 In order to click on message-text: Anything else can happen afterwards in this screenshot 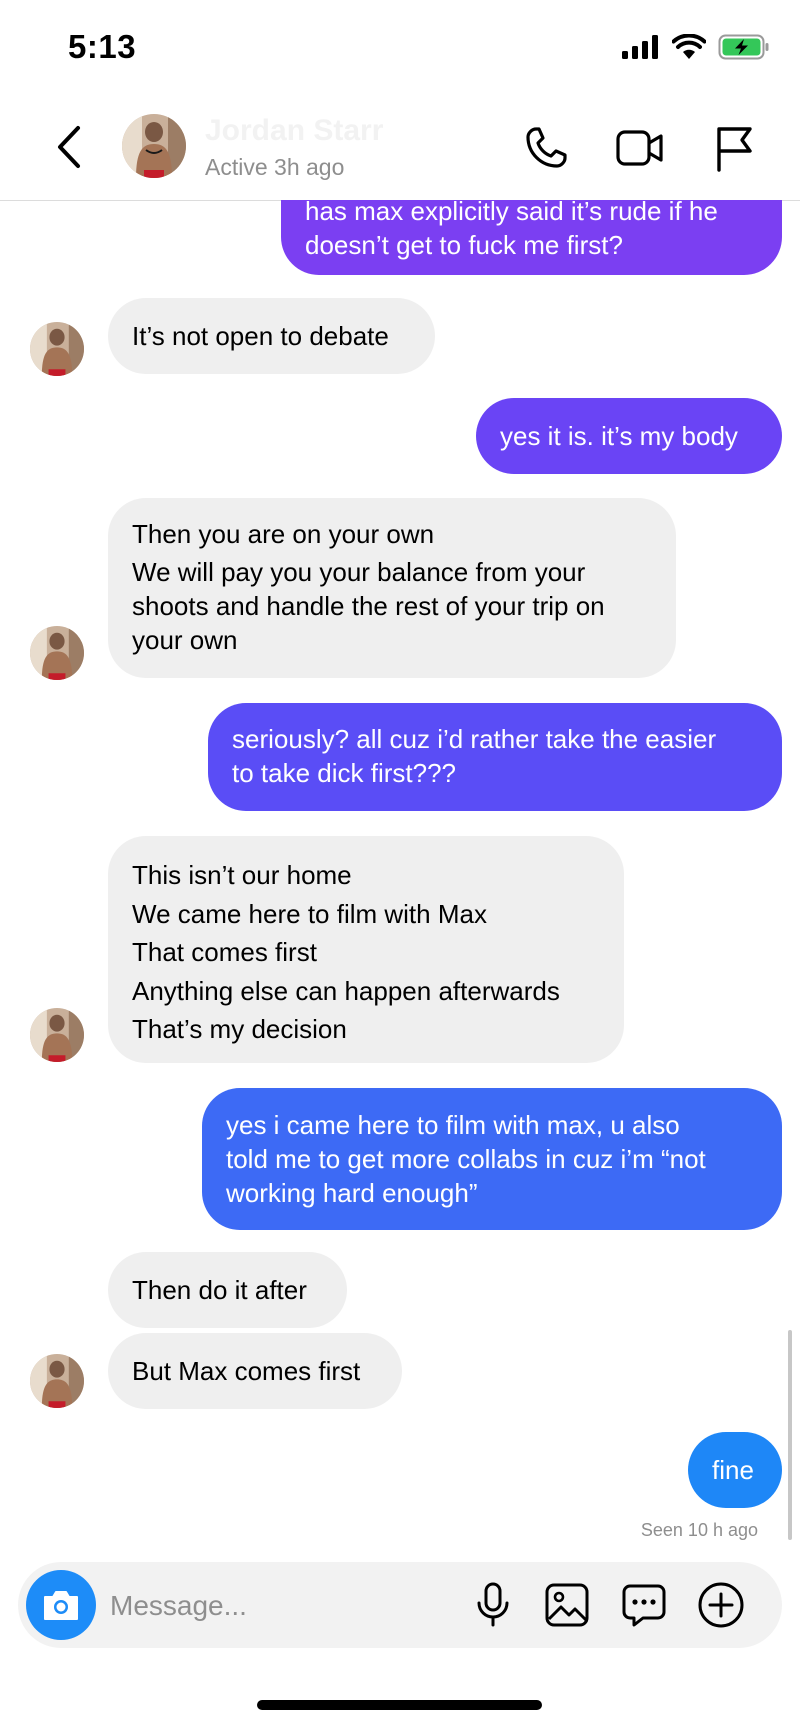, I will do `click(346, 990)`.